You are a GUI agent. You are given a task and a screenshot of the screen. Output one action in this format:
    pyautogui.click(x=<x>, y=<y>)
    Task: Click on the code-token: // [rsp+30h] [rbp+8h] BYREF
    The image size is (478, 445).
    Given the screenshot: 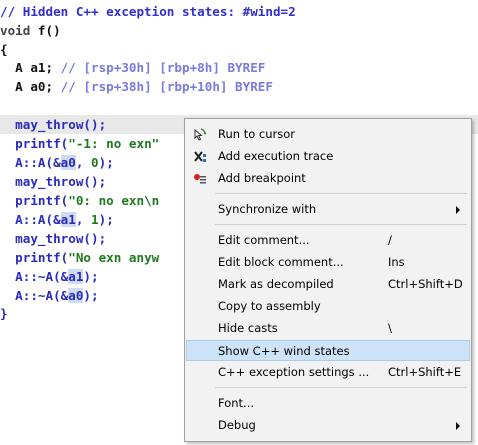 What is the action you would take?
    pyautogui.click(x=163, y=67)
    